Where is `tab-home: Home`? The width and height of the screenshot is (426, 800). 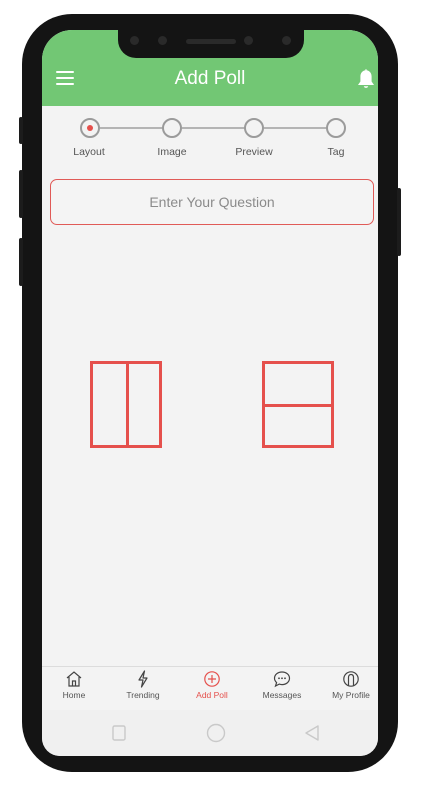
tab-home: Home is located at coordinates (74, 685).